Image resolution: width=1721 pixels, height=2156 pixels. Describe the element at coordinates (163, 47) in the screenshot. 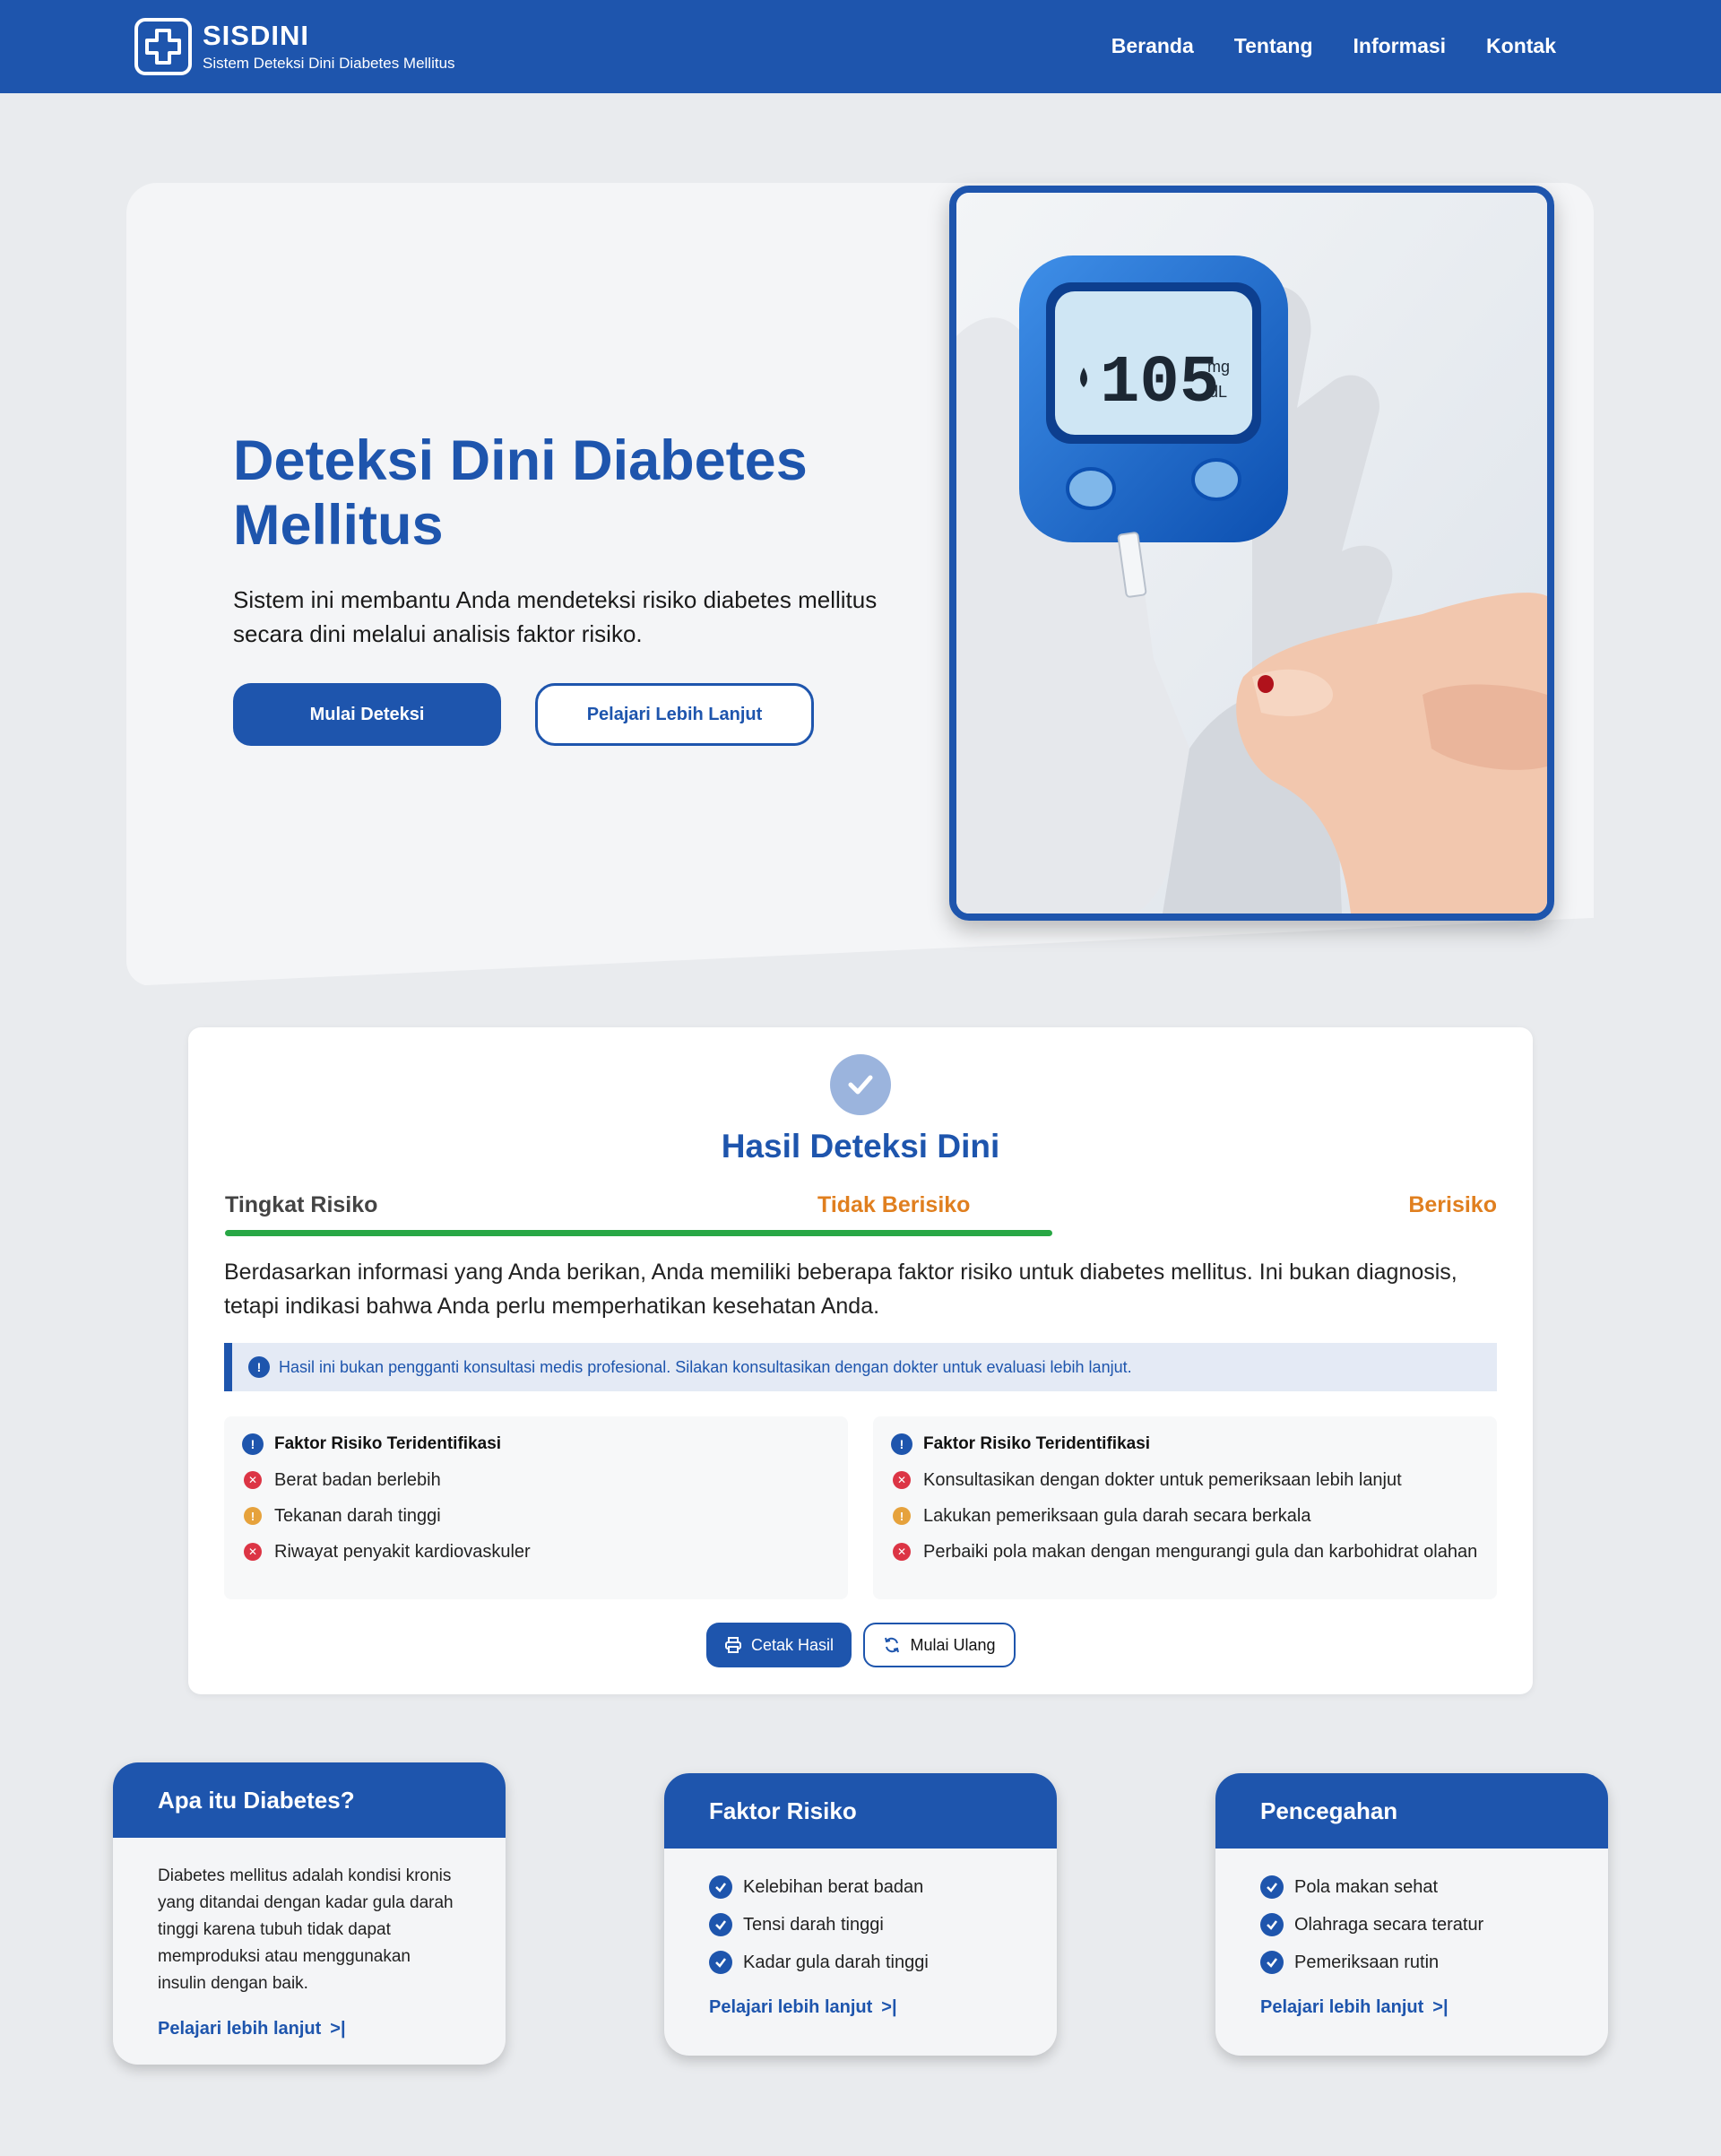

I see `medical-cross-icon` at that location.